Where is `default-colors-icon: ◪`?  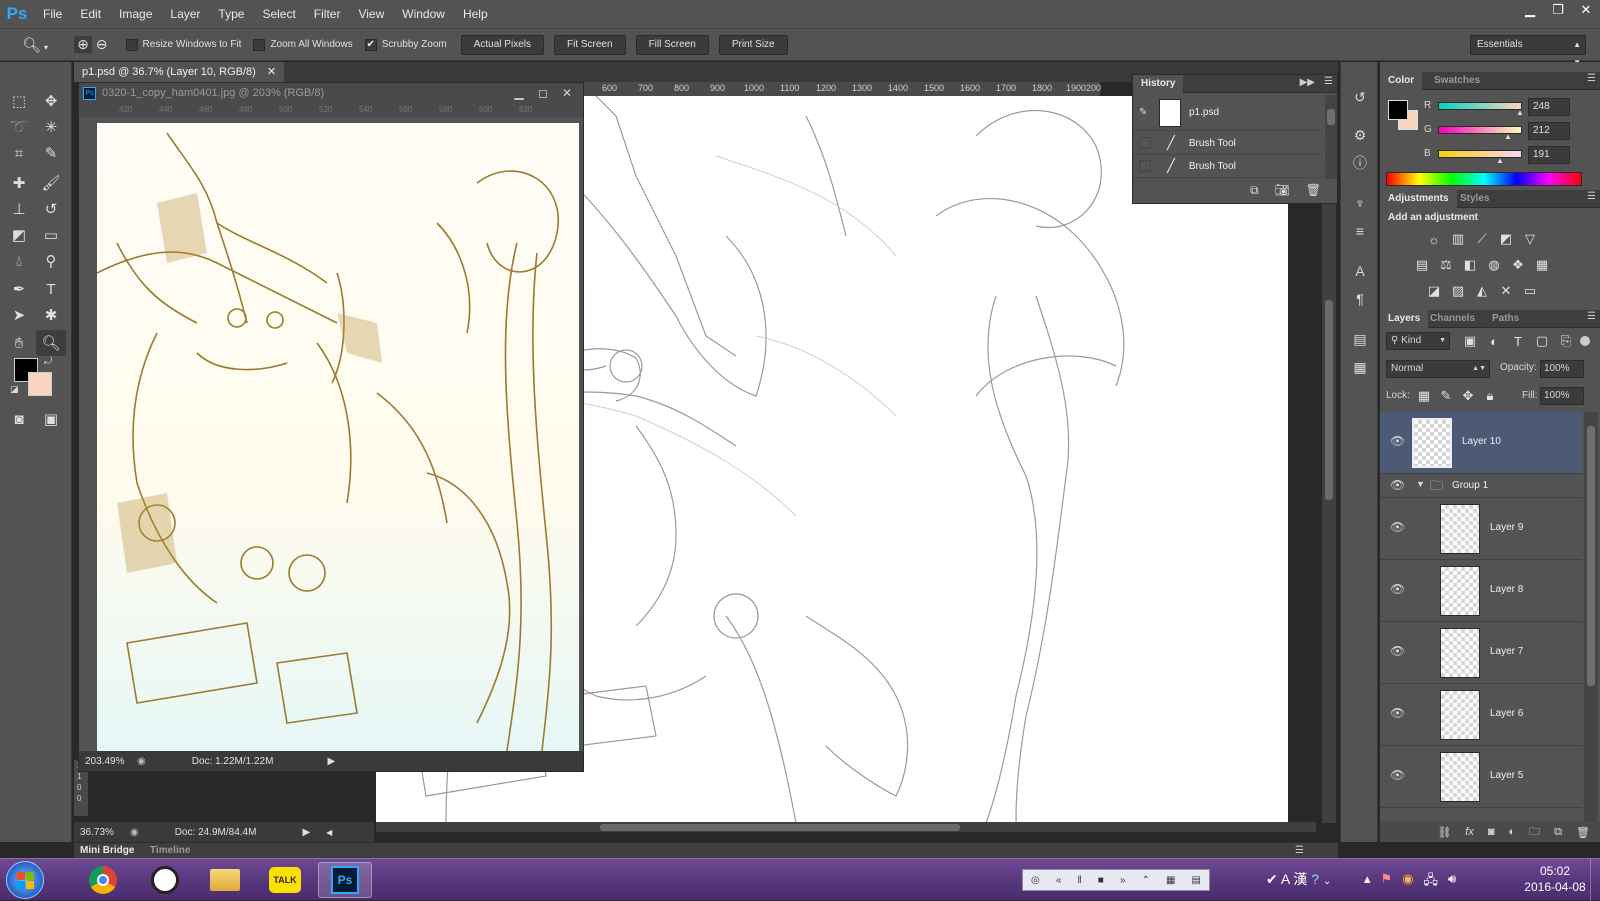 default-colors-icon: ◪ is located at coordinates (14, 389).